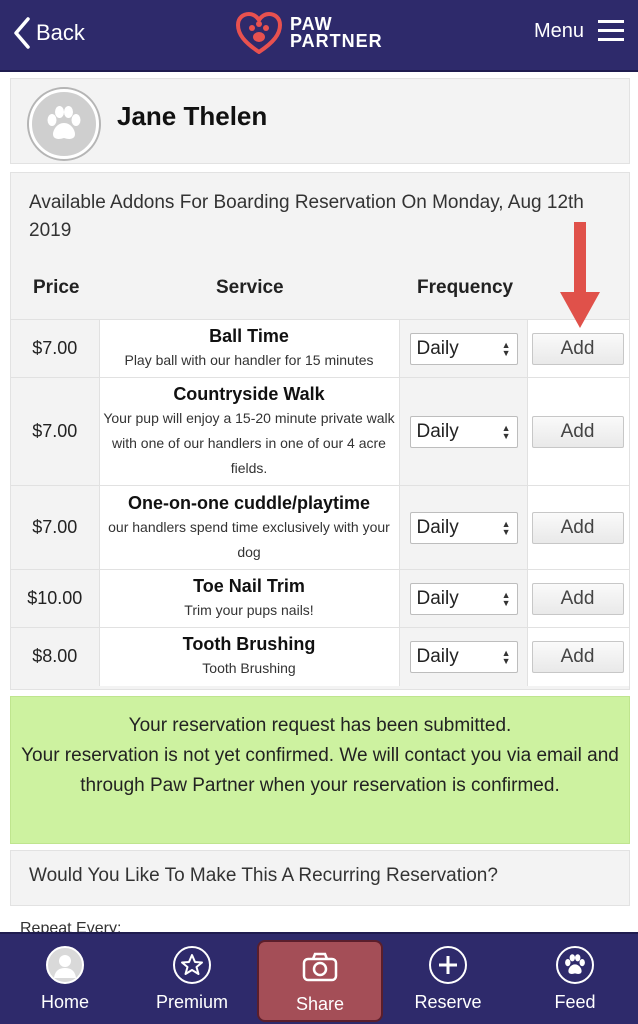 This screenshot has height=1024, width=638. Describe the element at coordinates (465, 287) in the screenshot. I see `column-header-frequency: Frequency` at that location.